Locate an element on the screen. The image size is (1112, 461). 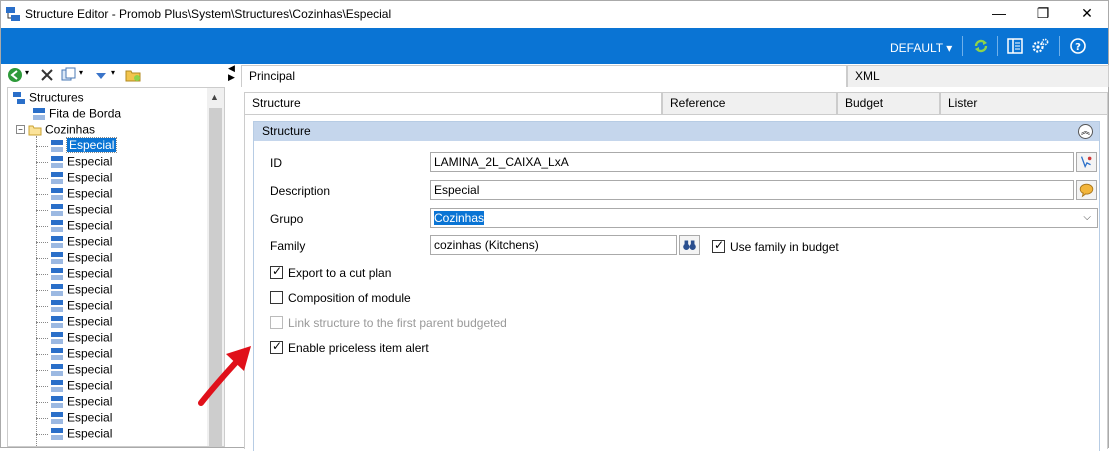
copy-icon is located at coordinates (69, 75).